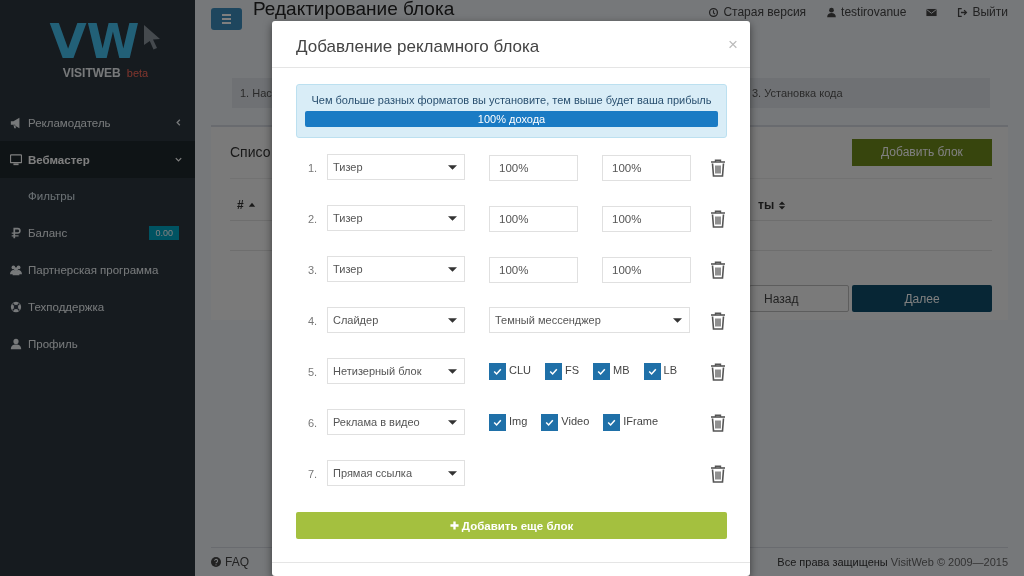 This screenshot has width=1024, height=576. What do you see at coordinates (16, 306) in the screenshot?
I see `lifebuoy-icon` at bounding box center [16, 306].